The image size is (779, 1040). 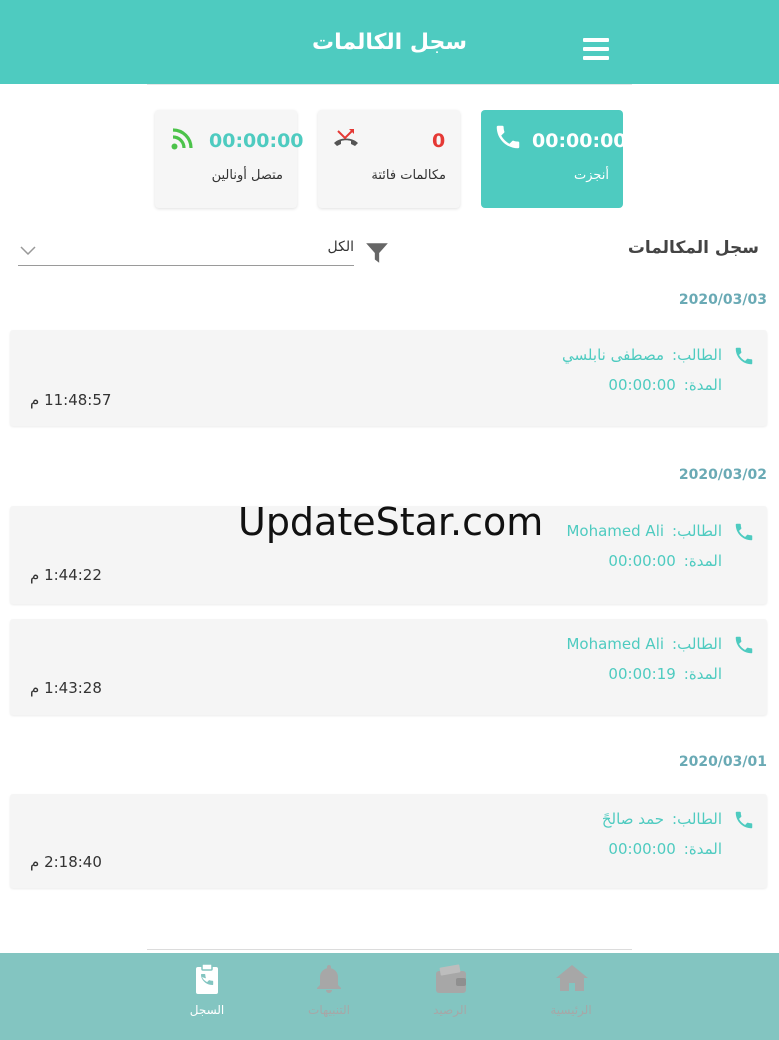 I want to click on student-row: الطالب: مصطفى نابلسي, so click(x=642, y=355).